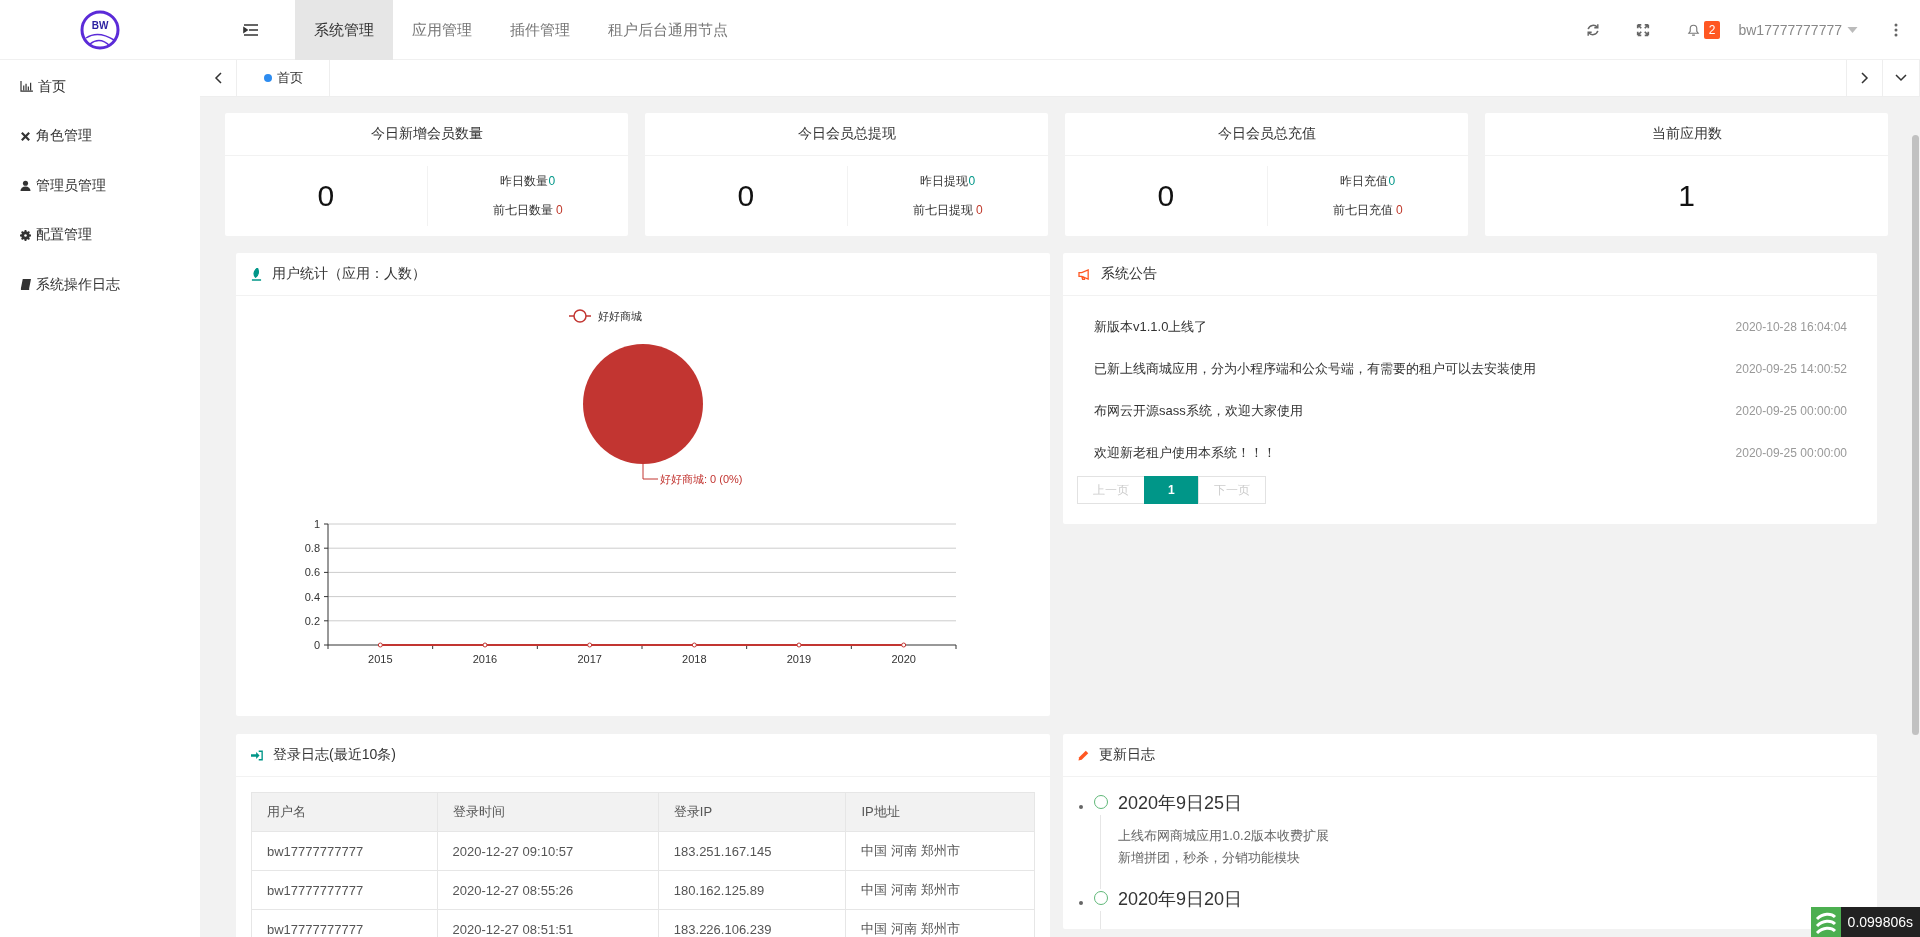  Describe the element at coordinates (1686, 134) in the screenshot. I see `card-title: 当前应用数` at that location.